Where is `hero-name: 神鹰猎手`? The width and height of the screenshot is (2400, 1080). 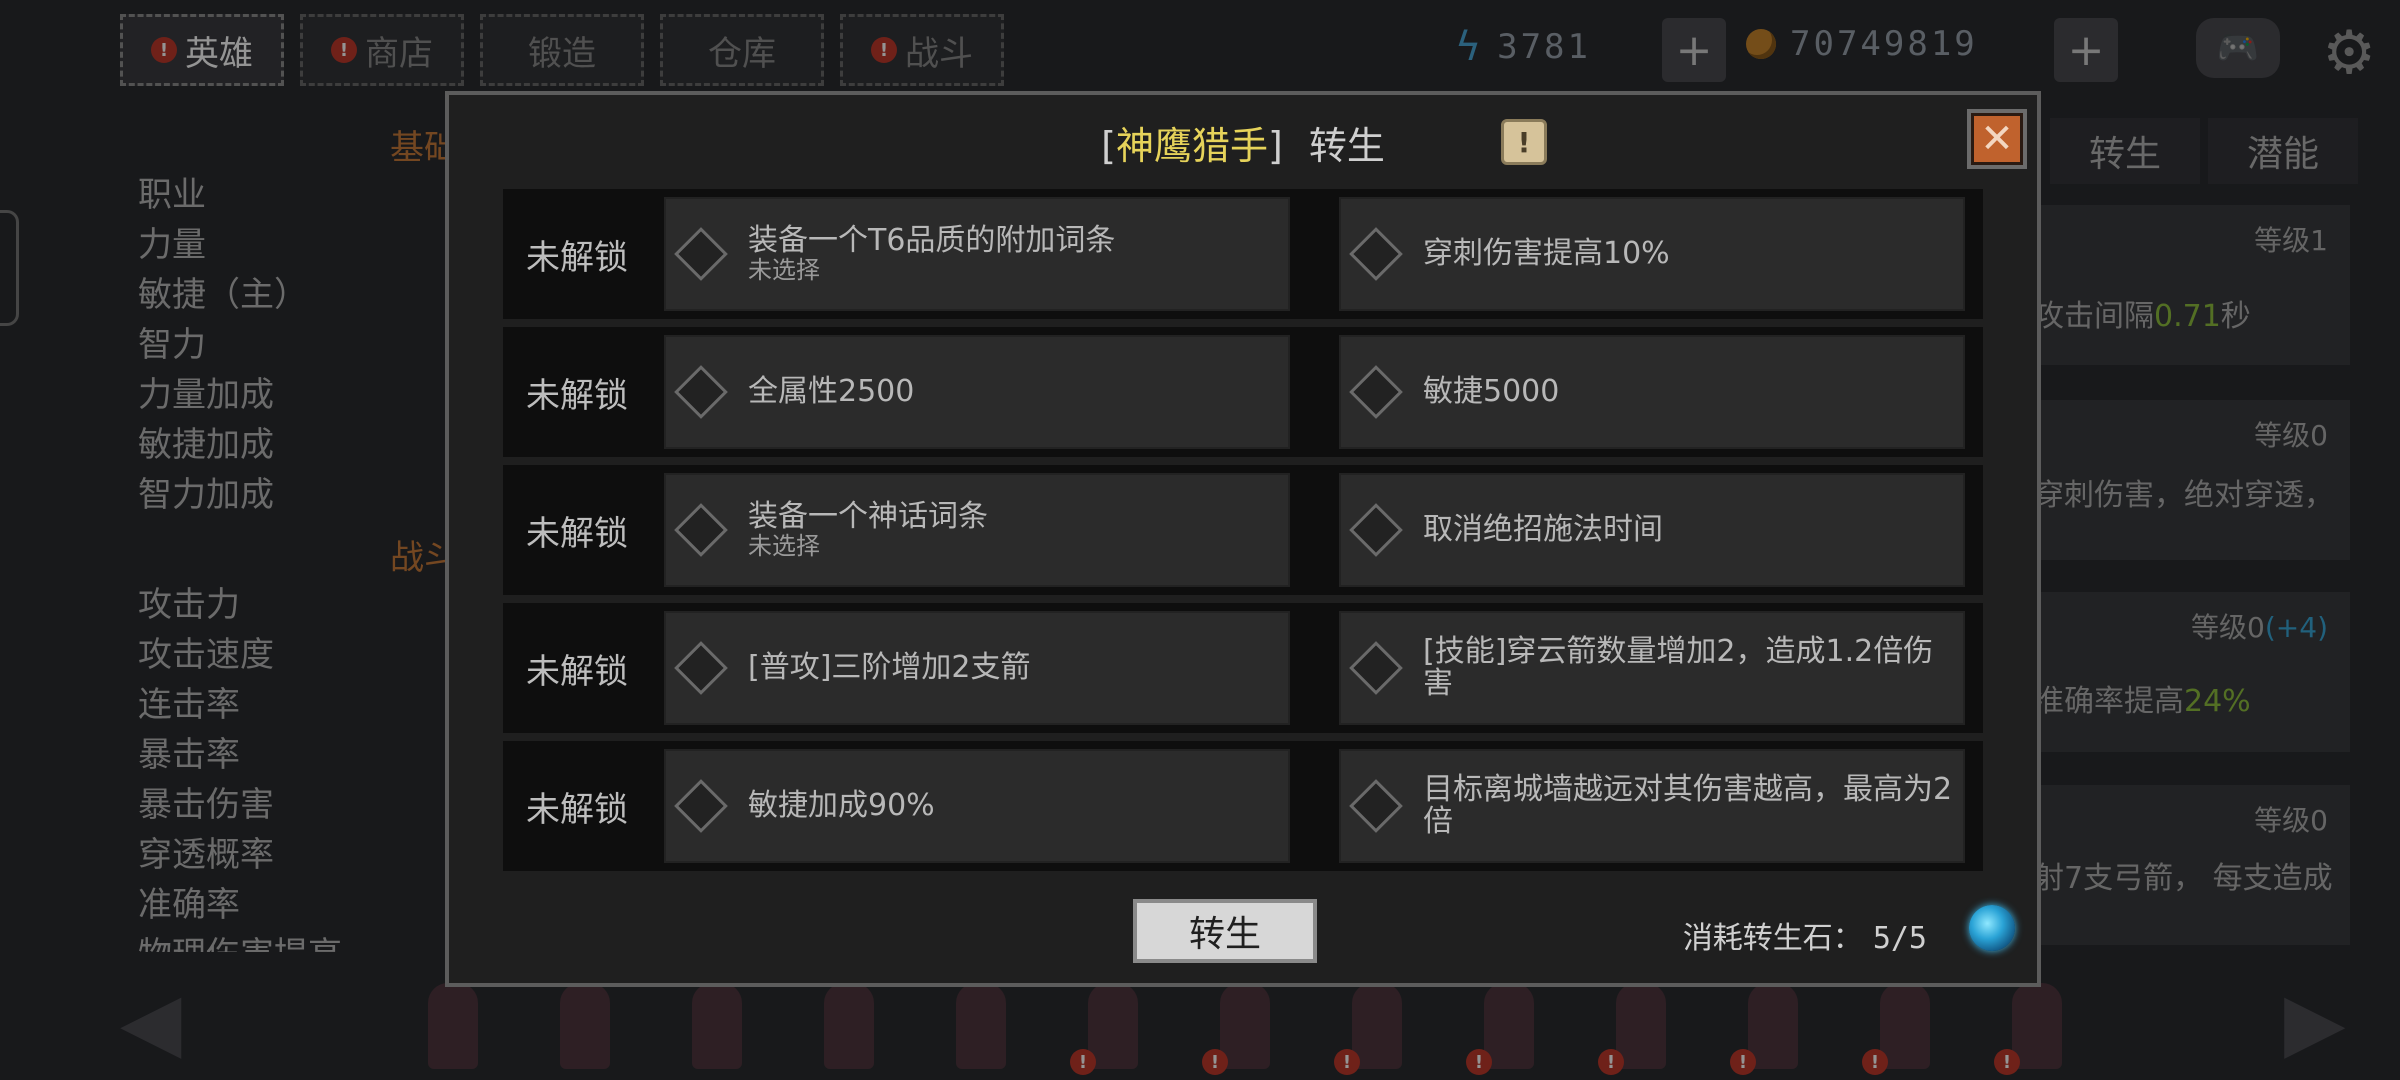 hero-name: 神鹰猎手 is located at coordinates (1191, 146).